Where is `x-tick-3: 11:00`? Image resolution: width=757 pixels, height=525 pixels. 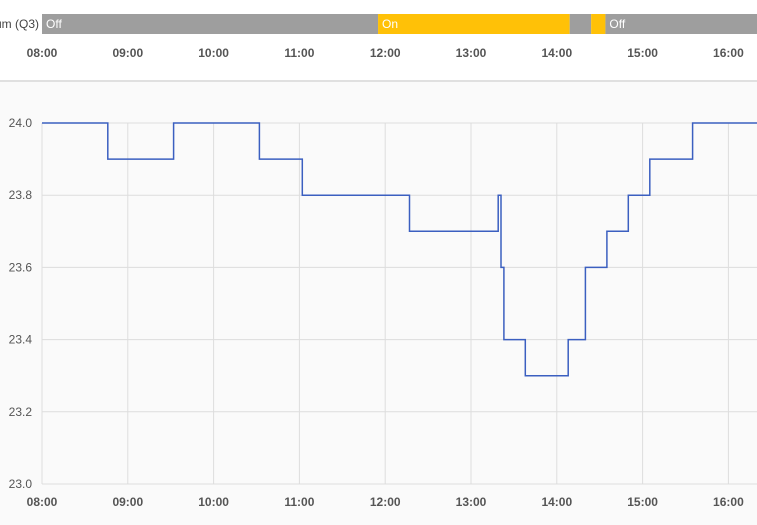
x-tick-3: 11:00 is located at coordinates (299, 502).